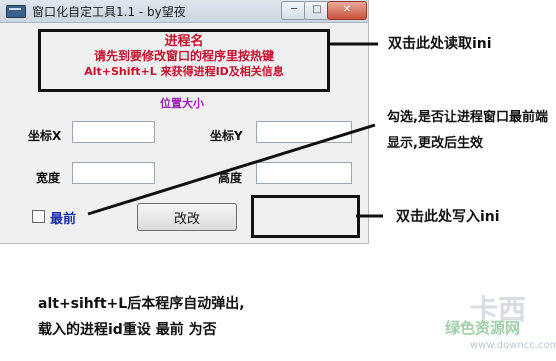 The image size is (556, 361). What do you see at coordinates (483, 328) in the screenshot?
I see `watermark-site-name: 绿色资源网` at bounding box center [483, 328].